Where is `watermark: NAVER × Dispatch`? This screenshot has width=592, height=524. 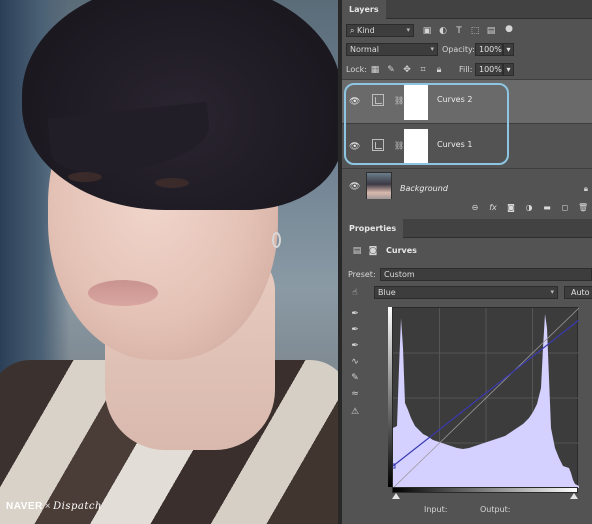
watermark: NAVER × Dispatch is located at coordinates (54, 506).